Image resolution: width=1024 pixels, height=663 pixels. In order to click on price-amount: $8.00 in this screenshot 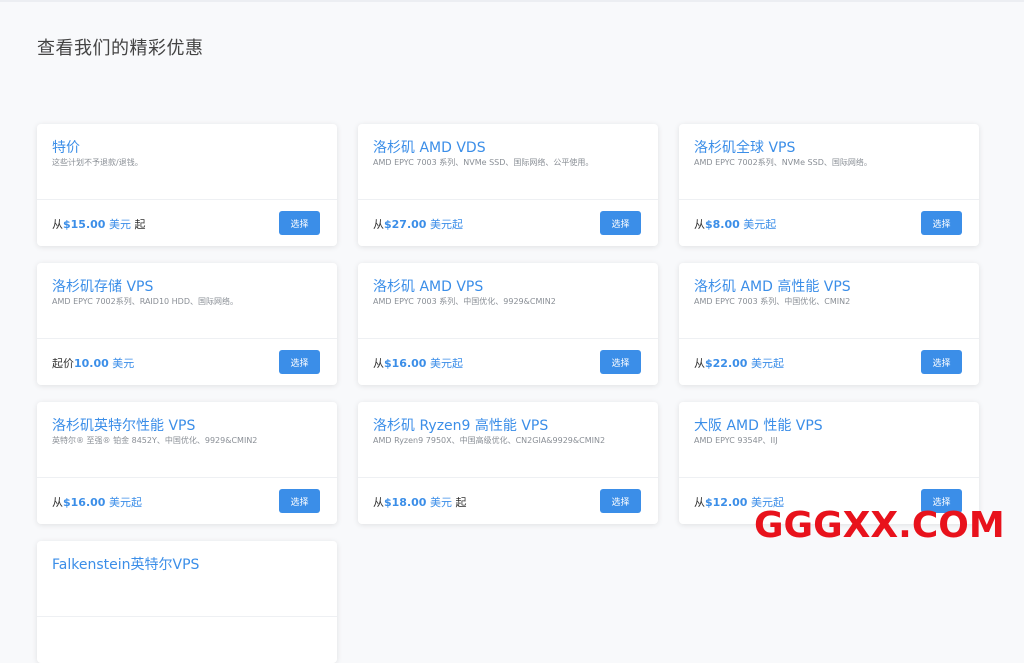, I will do `click(722, 224)`.